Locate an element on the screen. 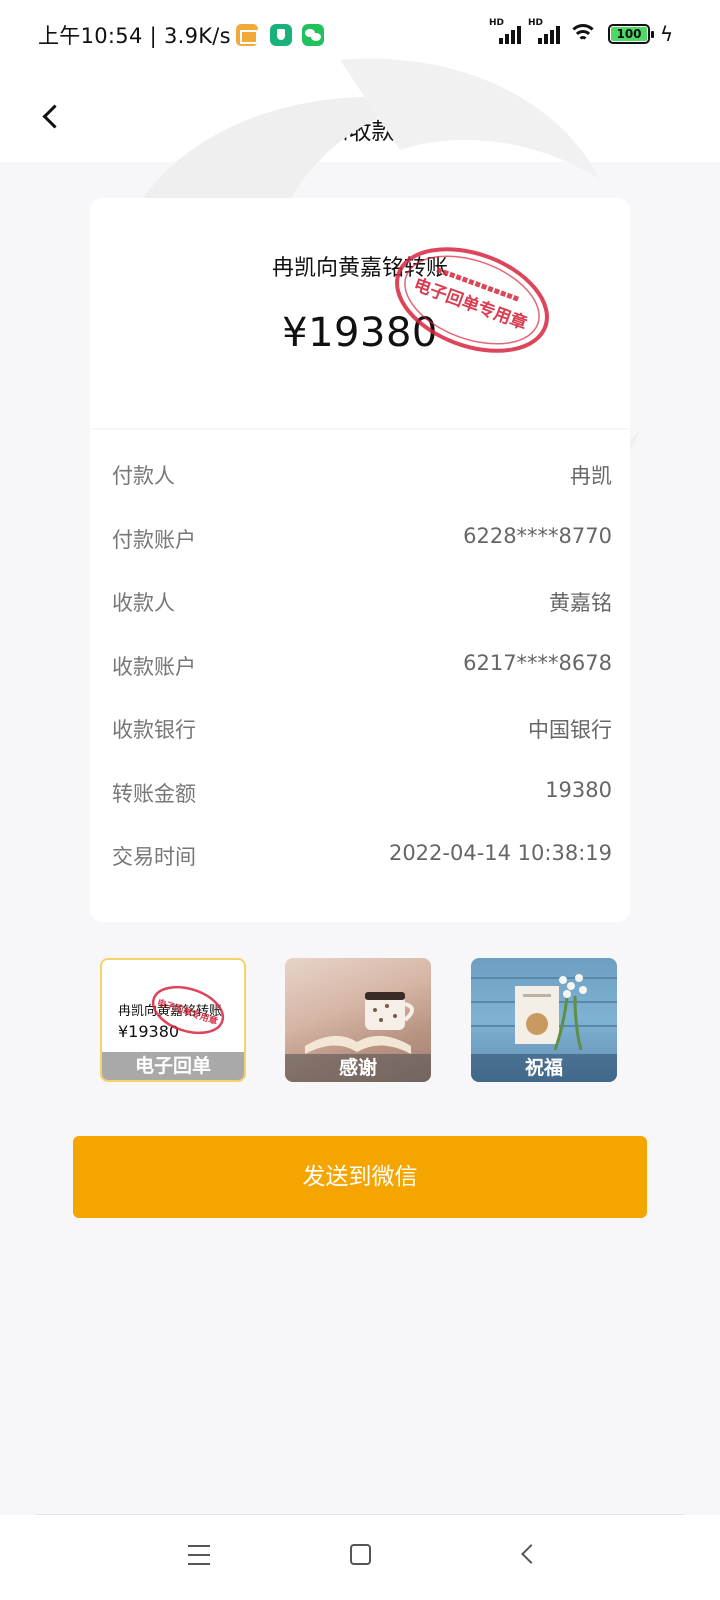  divider is located at coordinates (360, 429).